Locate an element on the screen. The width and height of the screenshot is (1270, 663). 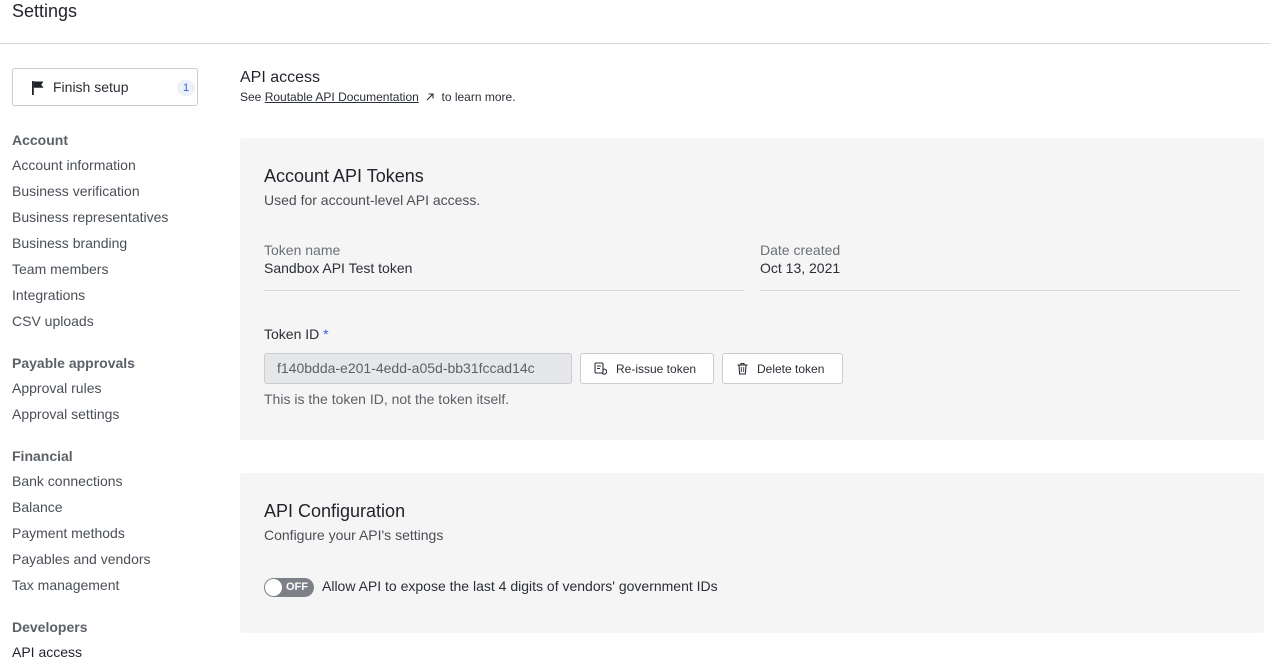
config-card-title: API Configuration is located at coordinates (335, 511).